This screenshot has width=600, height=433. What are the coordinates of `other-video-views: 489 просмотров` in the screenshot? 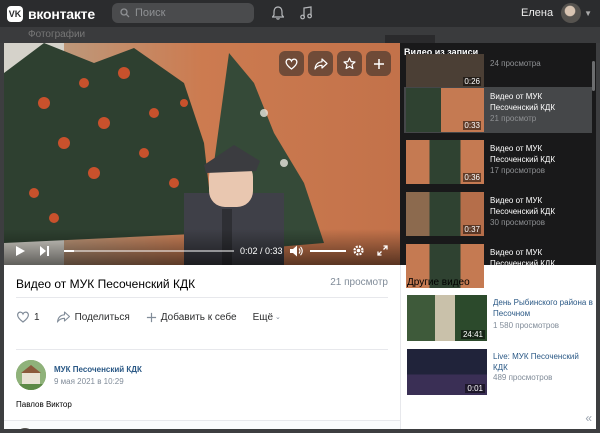 It's located at (523, 377).